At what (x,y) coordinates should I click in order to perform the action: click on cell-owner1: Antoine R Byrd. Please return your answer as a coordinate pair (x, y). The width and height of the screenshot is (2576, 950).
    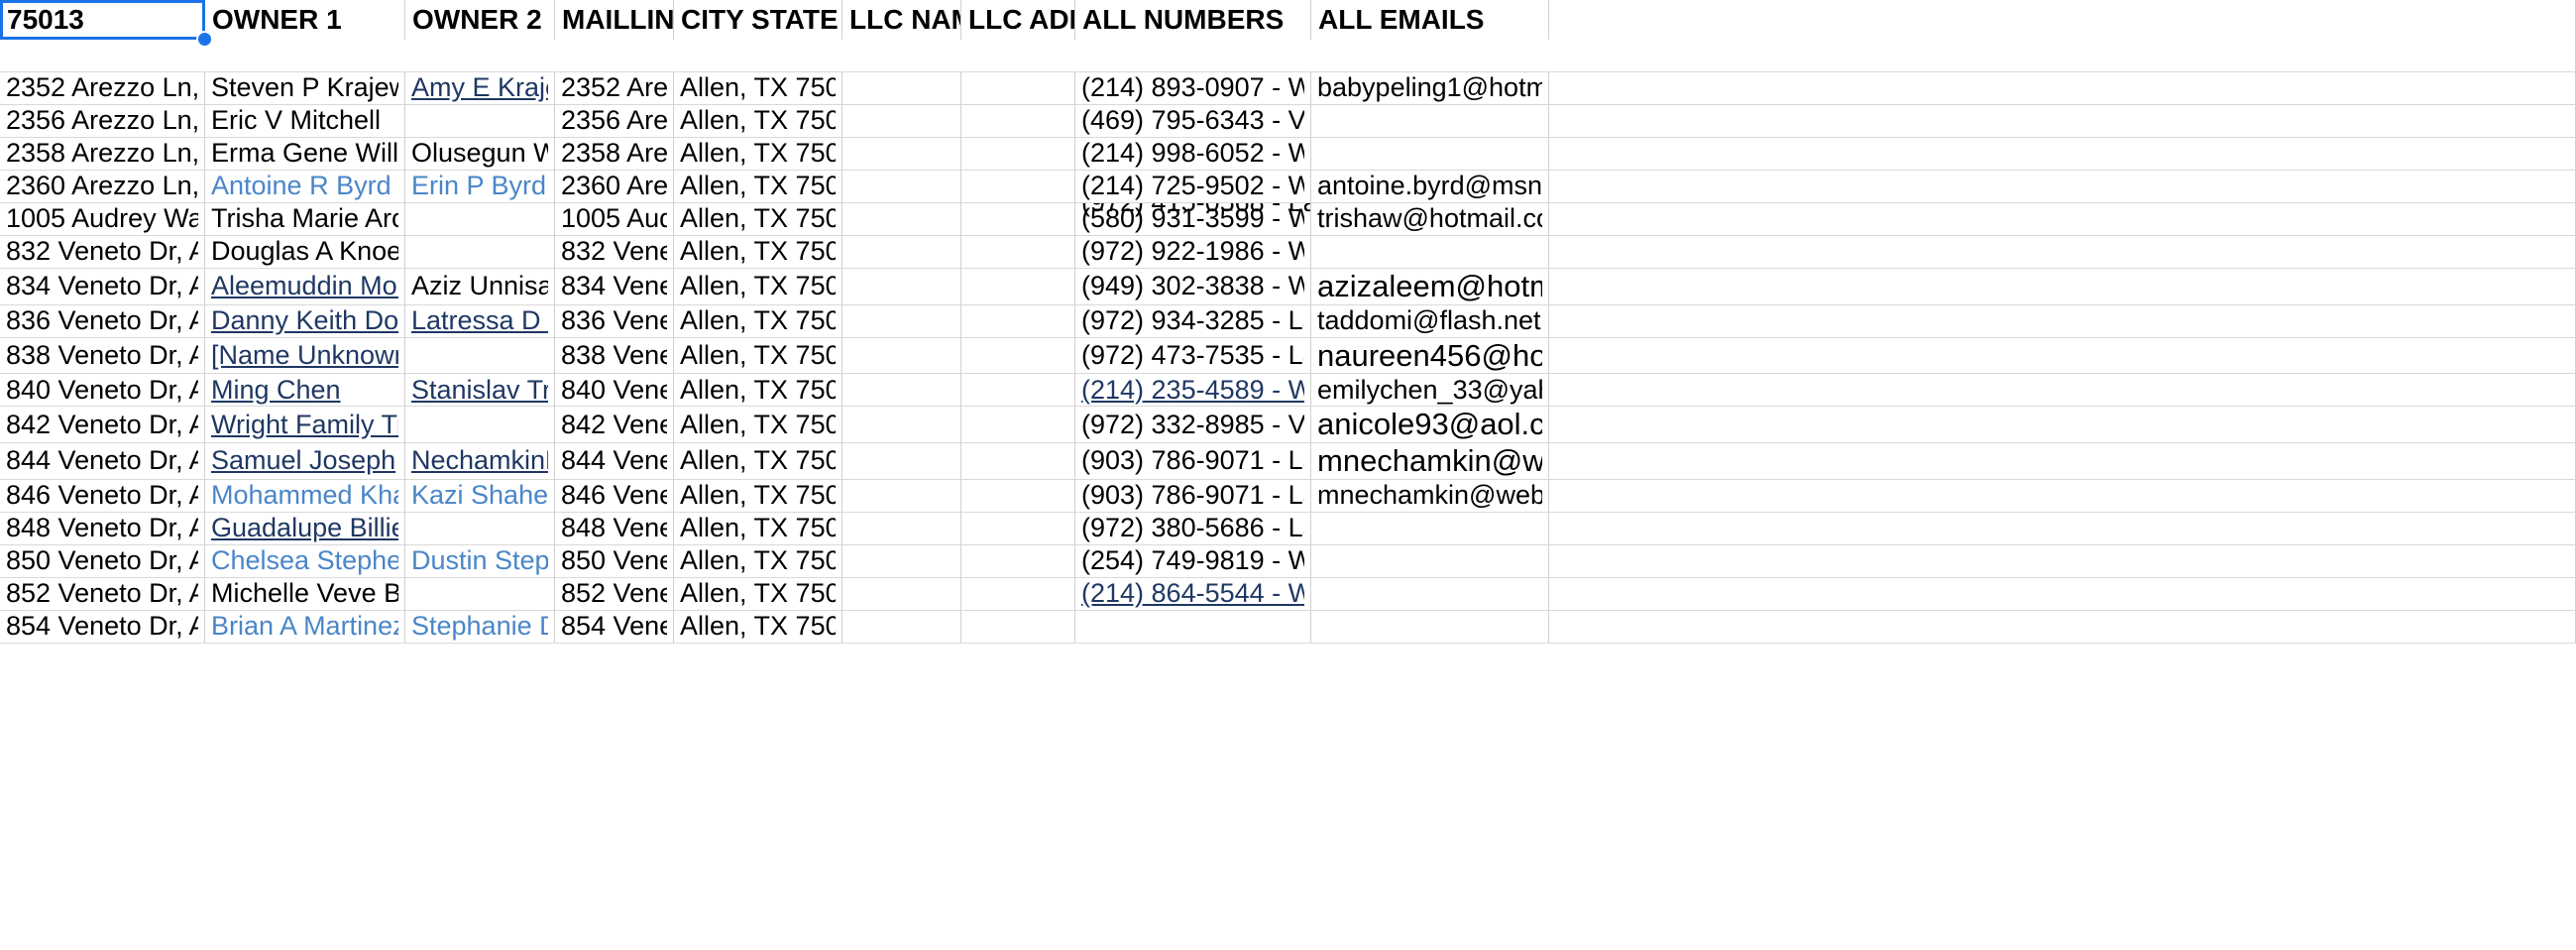
    Looking at the image, I should click on (305, 187).